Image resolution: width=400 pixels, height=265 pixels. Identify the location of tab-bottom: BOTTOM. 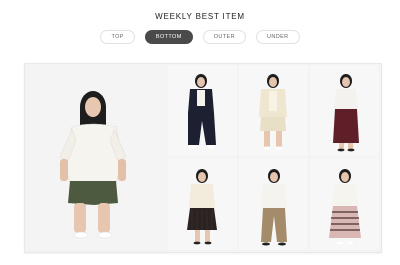
(168, 37).